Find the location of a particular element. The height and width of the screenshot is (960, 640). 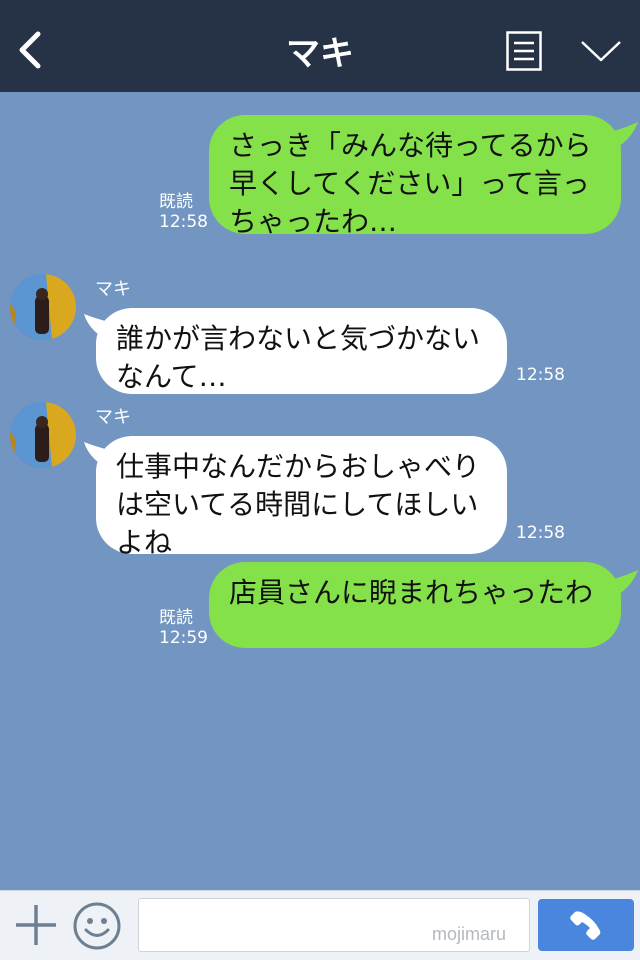

message-text: 仕事中なんだからおしゃべりは空いてる時間にしてほしいよね is located at coordinates (298, 504).